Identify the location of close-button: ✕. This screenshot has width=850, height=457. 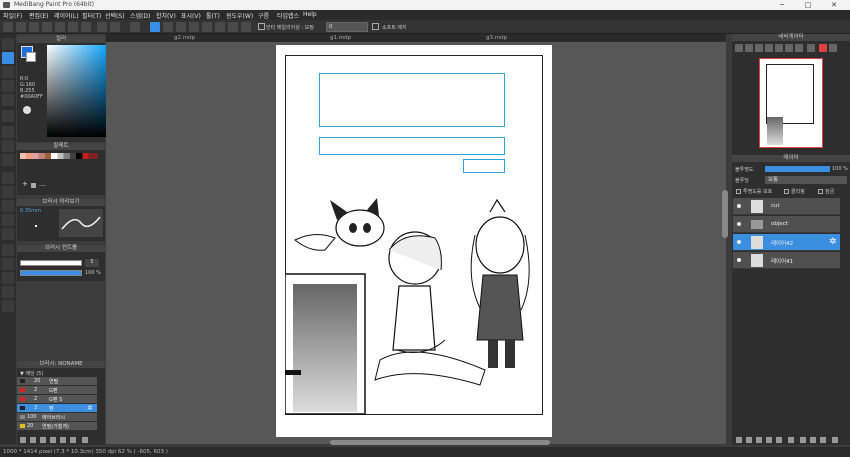
(834, 5).